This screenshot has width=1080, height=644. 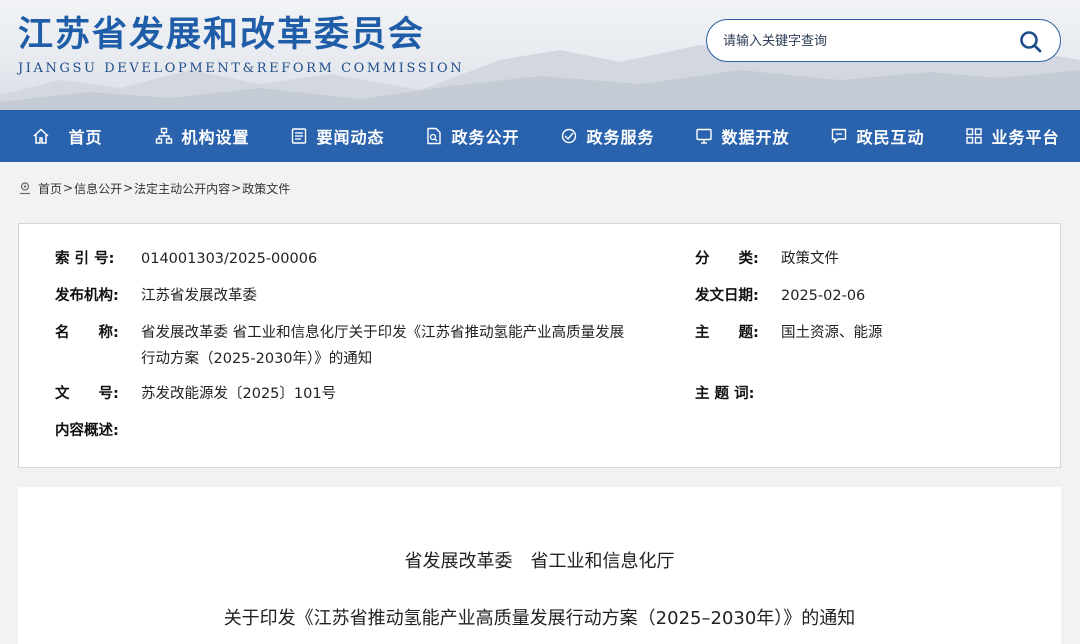 I want to click on topic-value: 国土资源、能源, so click(x=832, y=333).